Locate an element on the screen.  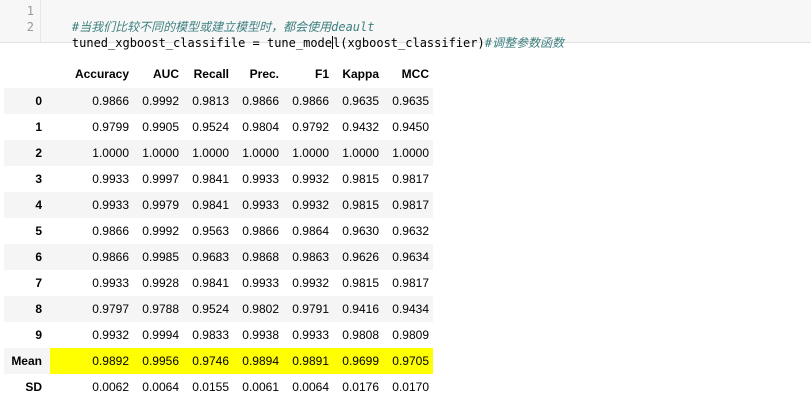
table-cell: 0.0062 is located at coordinates (110, 387).